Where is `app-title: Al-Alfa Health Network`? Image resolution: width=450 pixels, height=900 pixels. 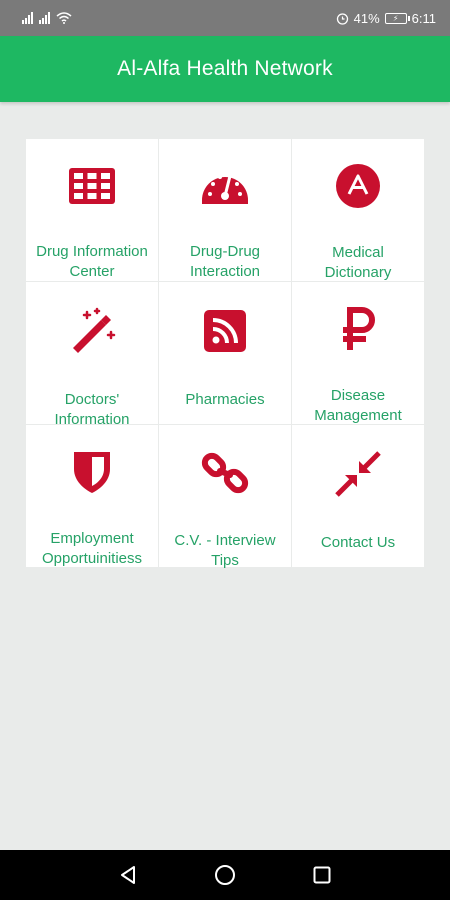
app-title: Al-Alfa Health Network is located at coordinates (225, 68).